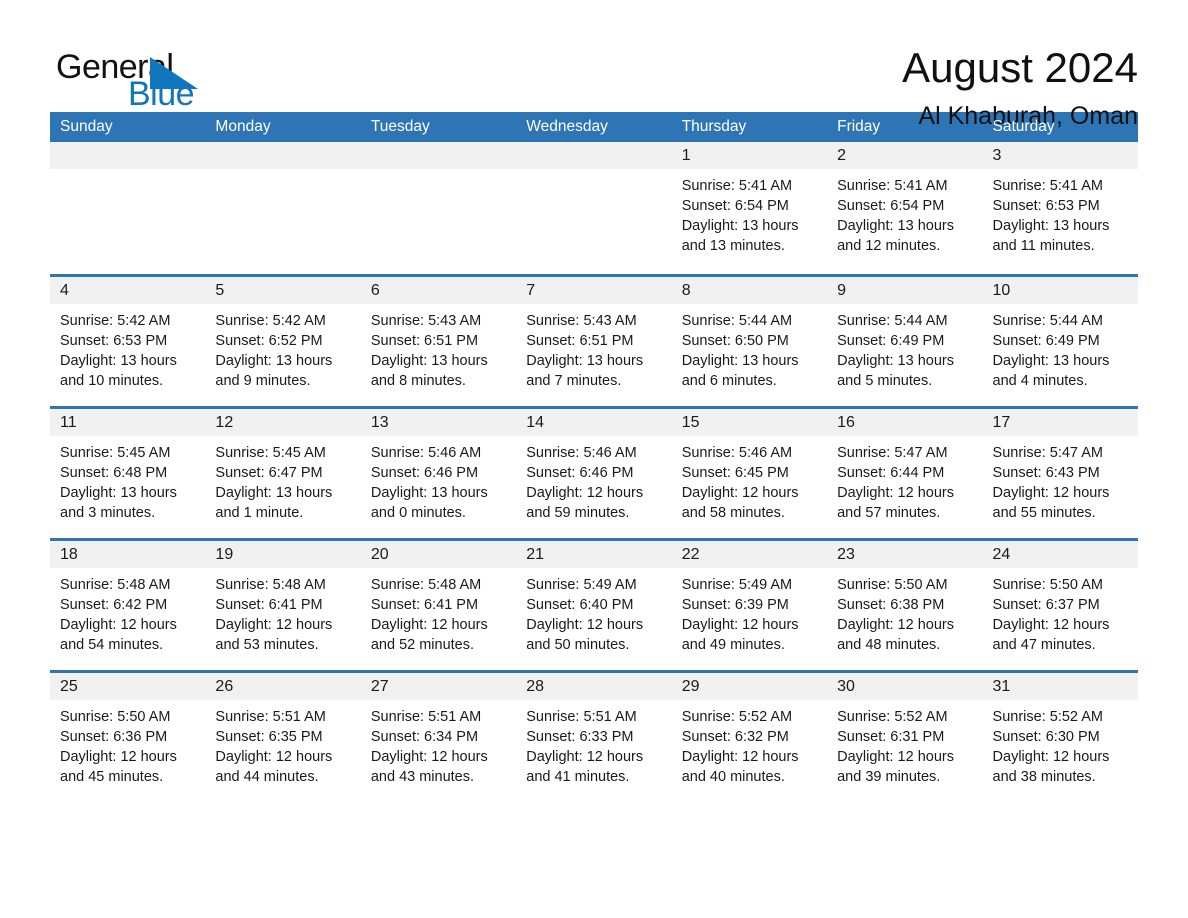 Image resolution: width=1188 pixels, height=918 pixels. I want to click on day-number-band: 16, so click(905, 422).